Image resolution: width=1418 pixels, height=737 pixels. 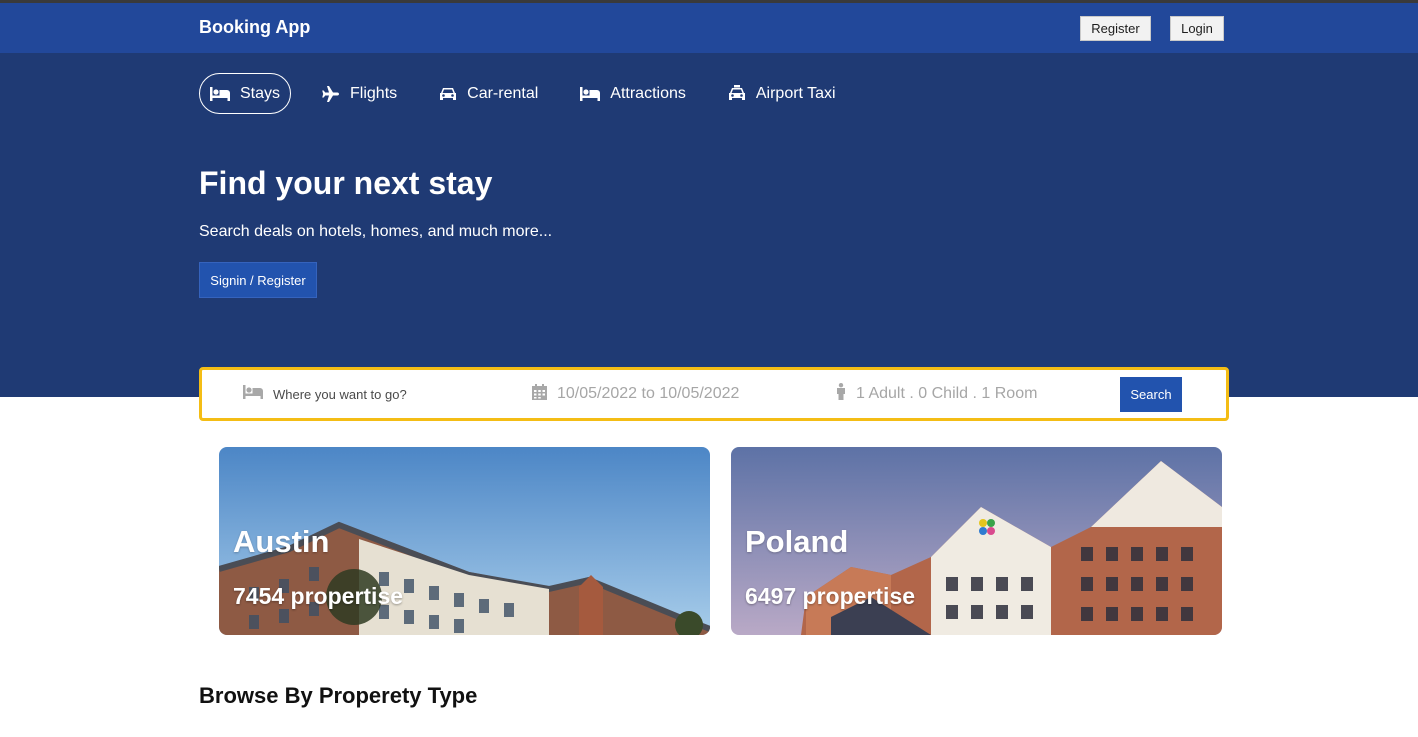 I want to click on tab-car-rental: Car-rental, so click(x=488, y=93).